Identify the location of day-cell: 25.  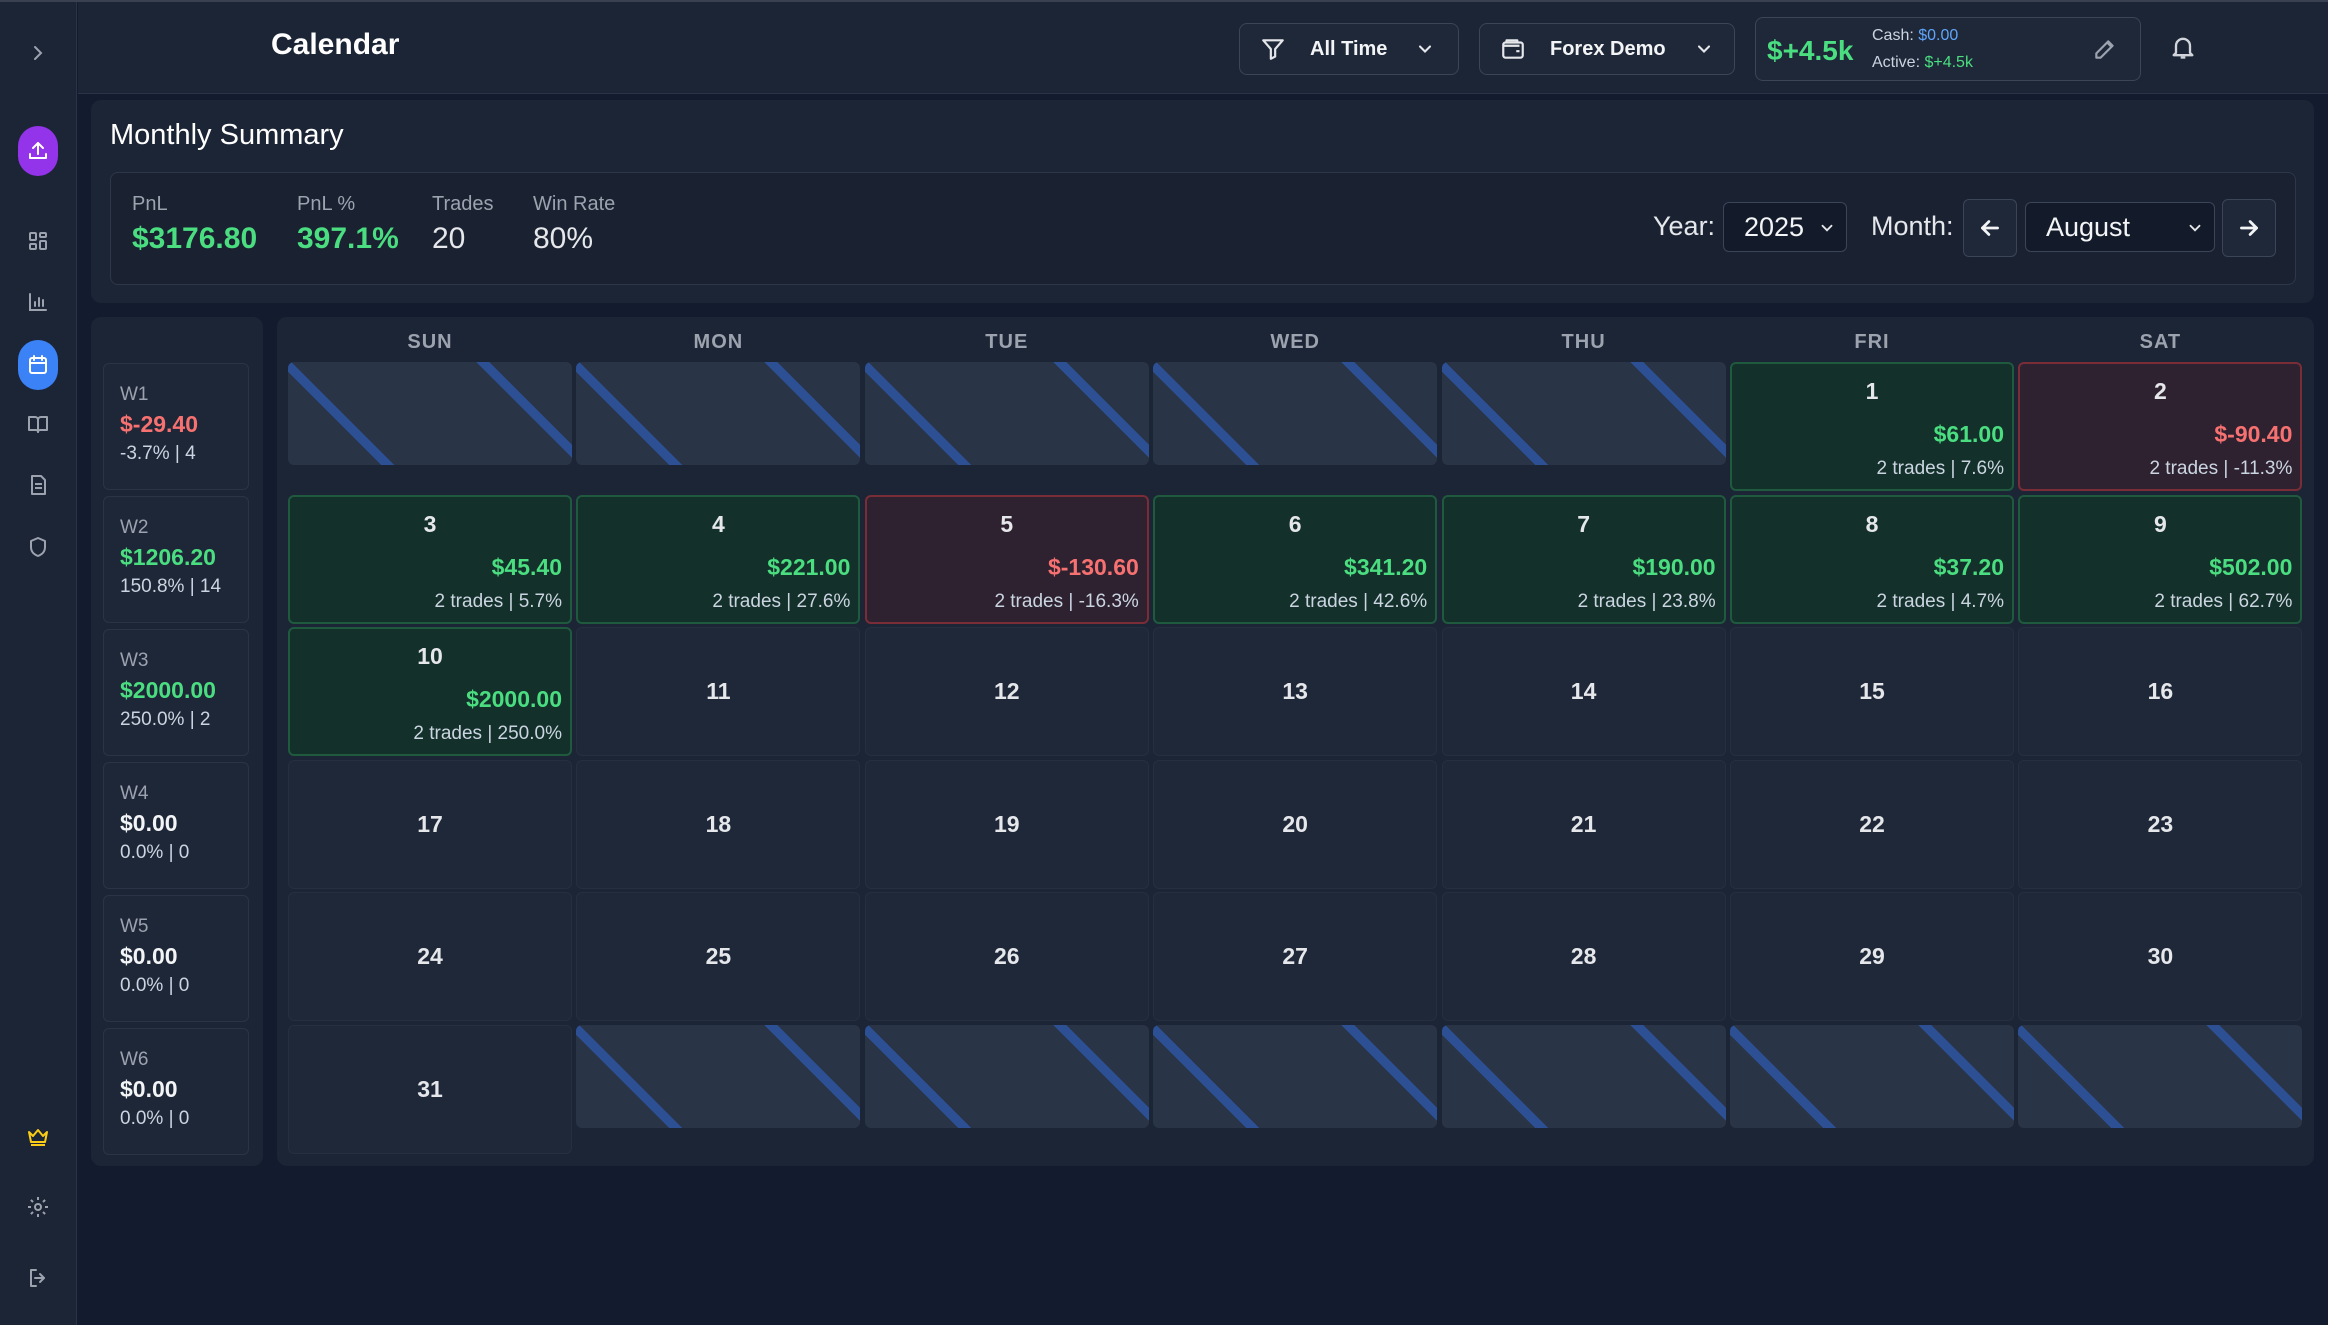
(718, 957).